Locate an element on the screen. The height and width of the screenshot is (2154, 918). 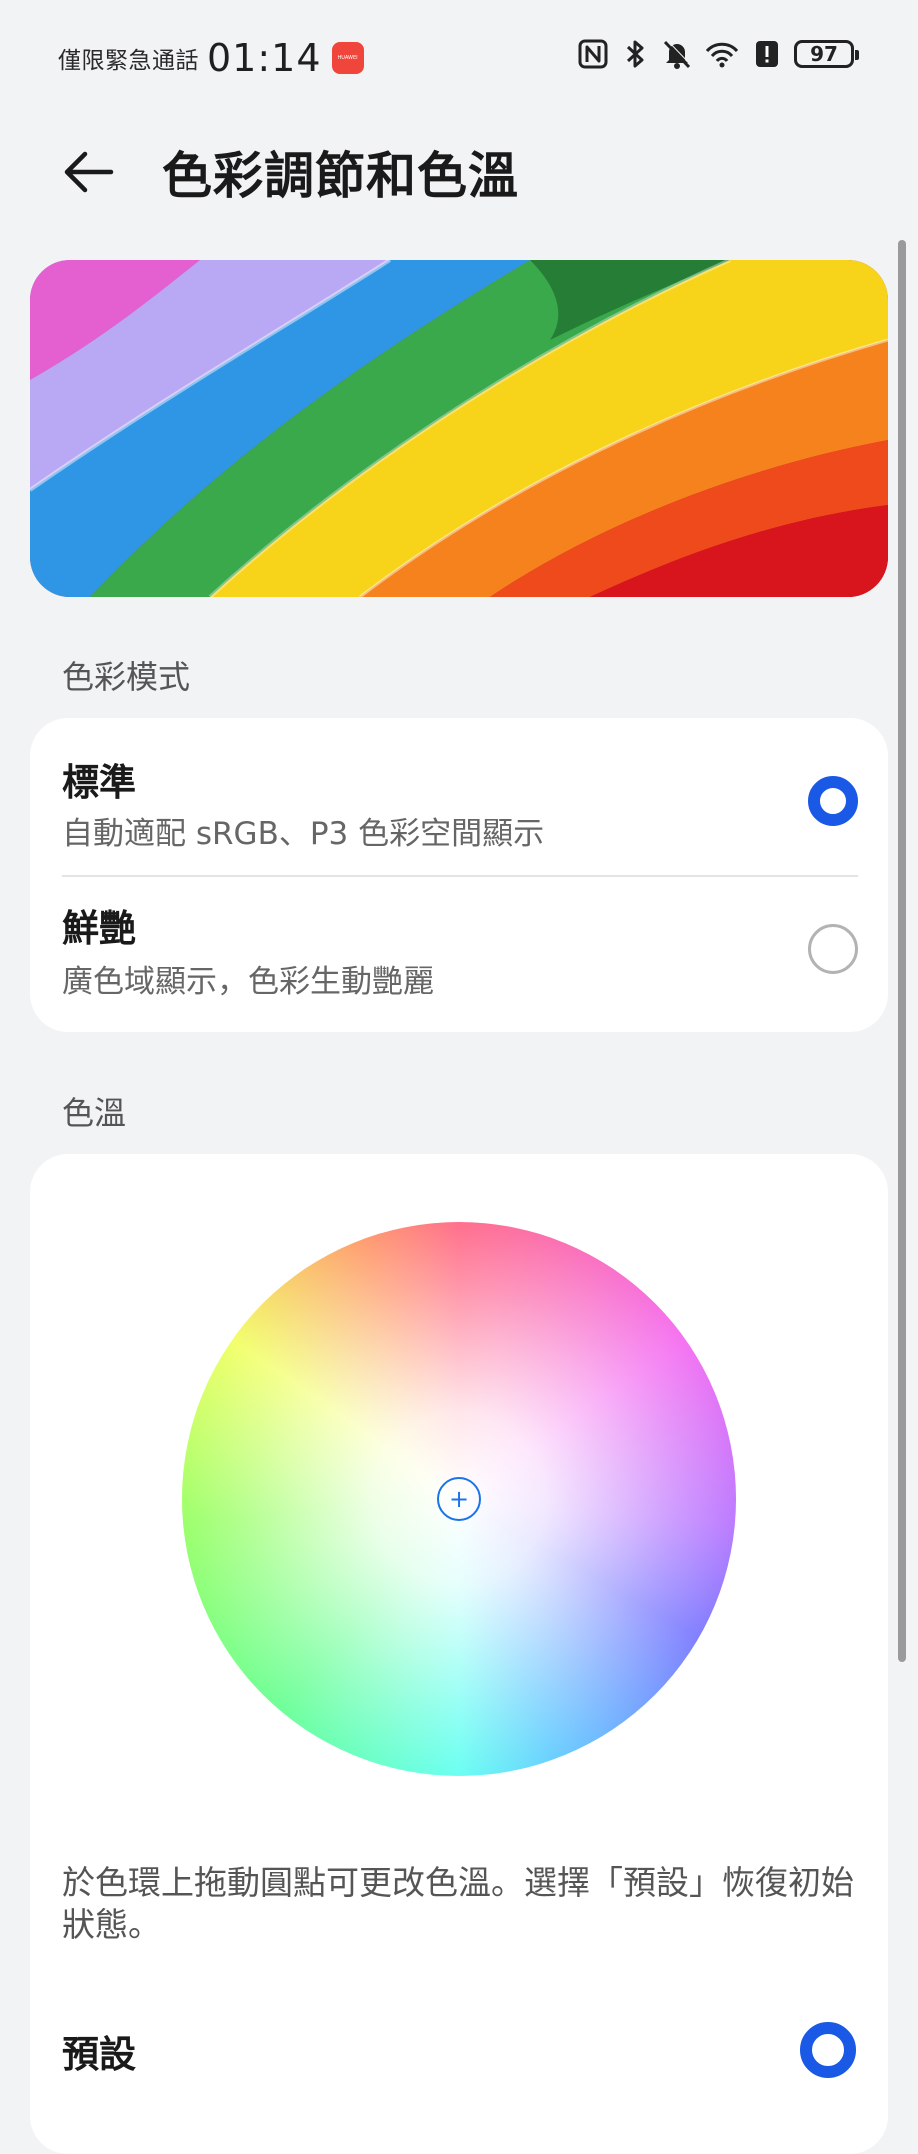
status-bar: 僅限緊急通話 01:14 HUAWEI 97 is located at coordinates (459, 59).